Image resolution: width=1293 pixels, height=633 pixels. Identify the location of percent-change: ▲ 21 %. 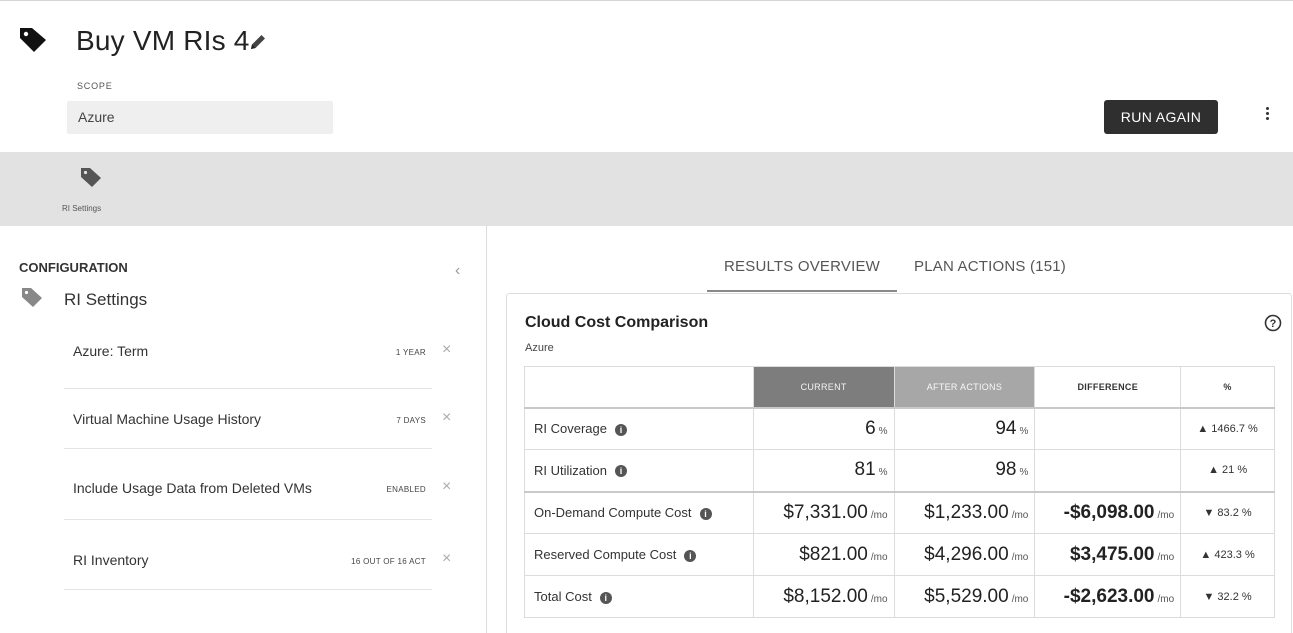
(1227, 470).